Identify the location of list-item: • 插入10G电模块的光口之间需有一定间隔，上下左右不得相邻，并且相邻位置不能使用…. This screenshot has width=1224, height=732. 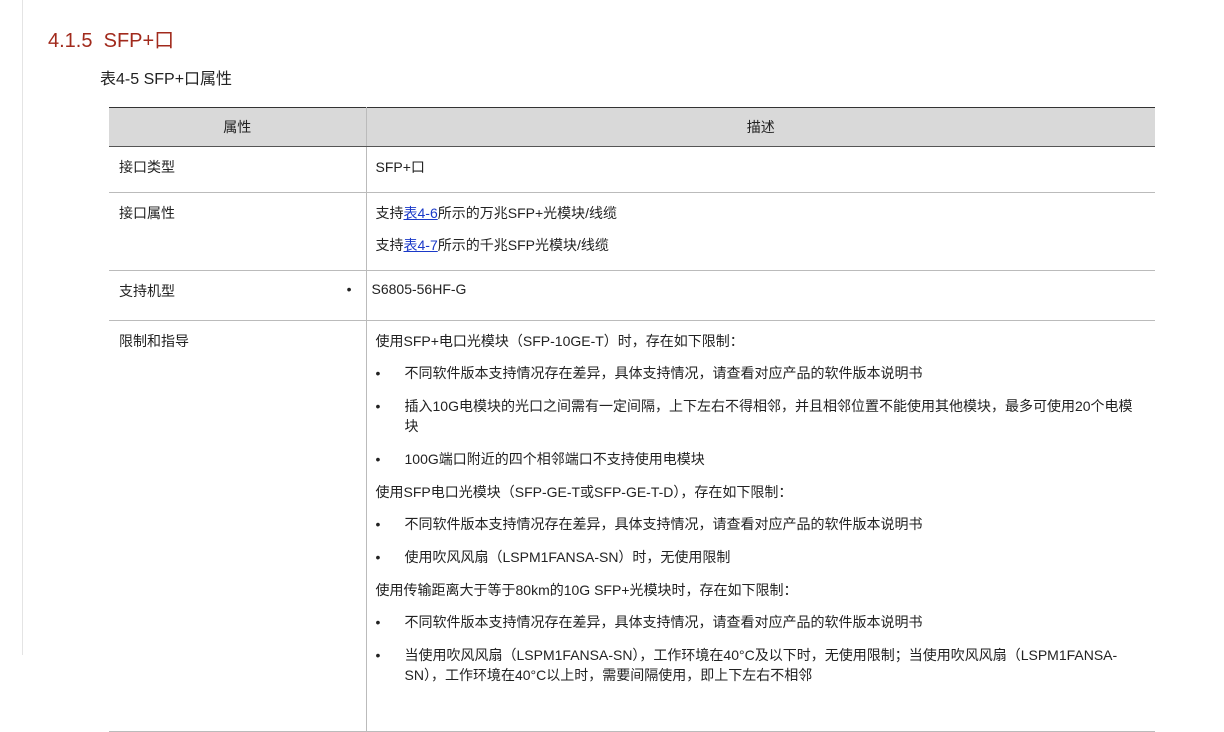
(766, 416).